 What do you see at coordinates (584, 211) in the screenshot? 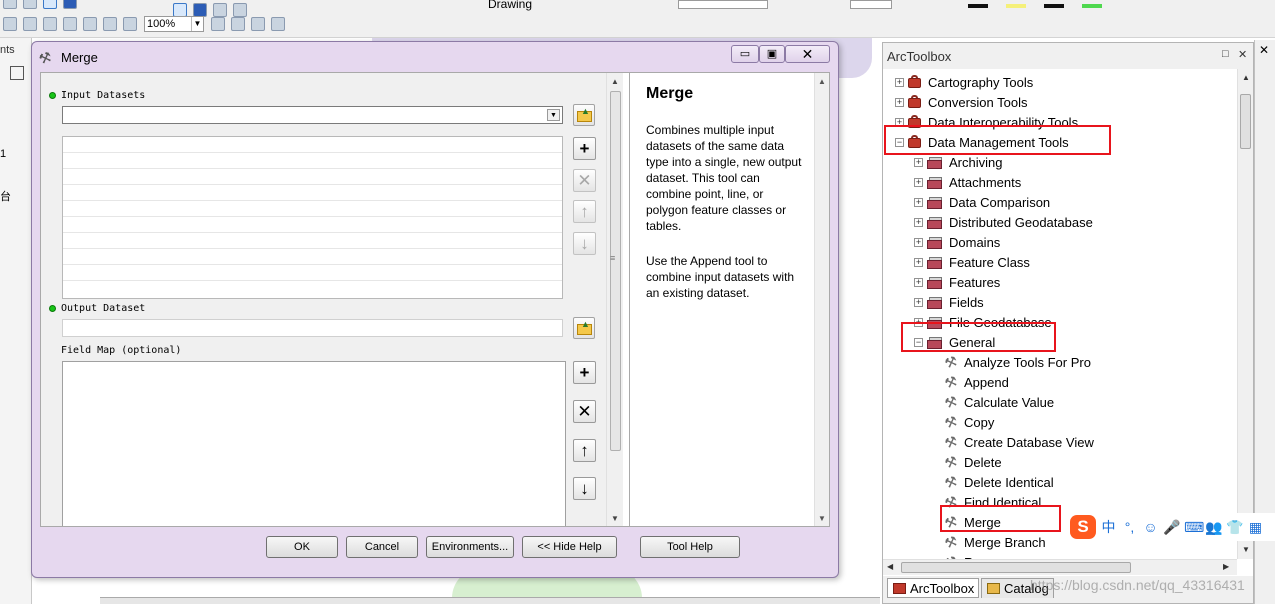
I see `move-up-button: ↑` at bounding box center [584, 211].